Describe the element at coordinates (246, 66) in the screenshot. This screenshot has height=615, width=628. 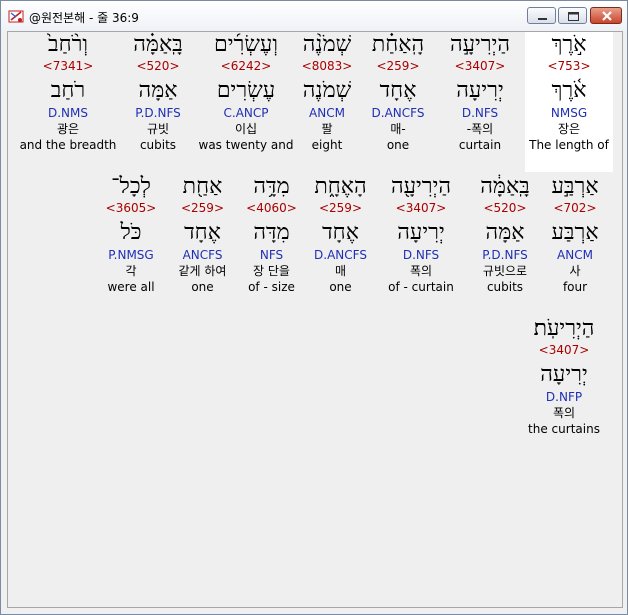
I see `strong-number: <6242>` at that location.